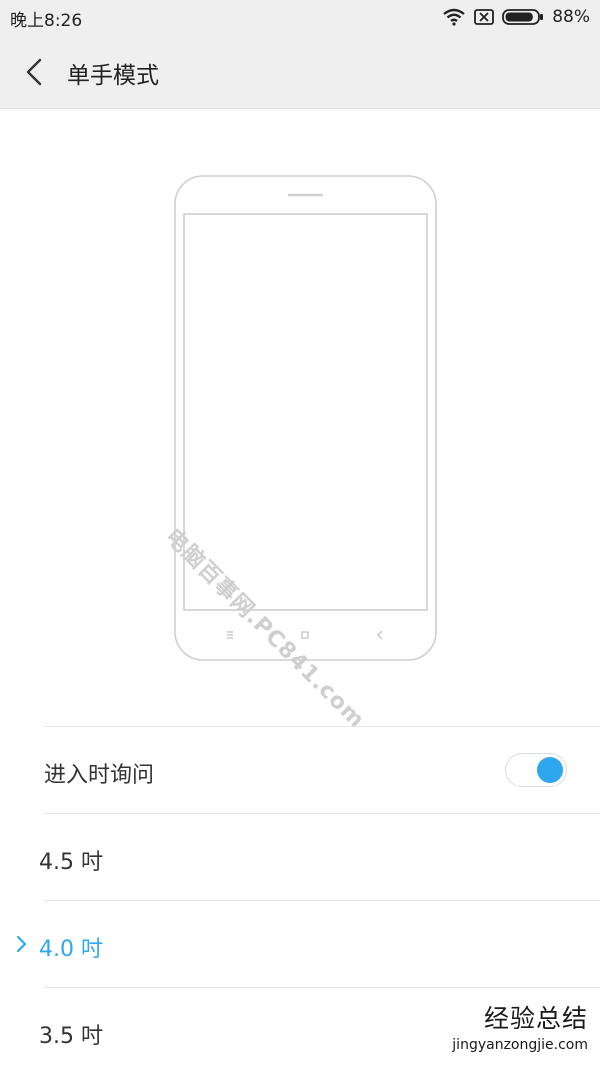  Describe the element at coordinates (550, 770) in the screenshot. I see `toggle-knob` at that location.